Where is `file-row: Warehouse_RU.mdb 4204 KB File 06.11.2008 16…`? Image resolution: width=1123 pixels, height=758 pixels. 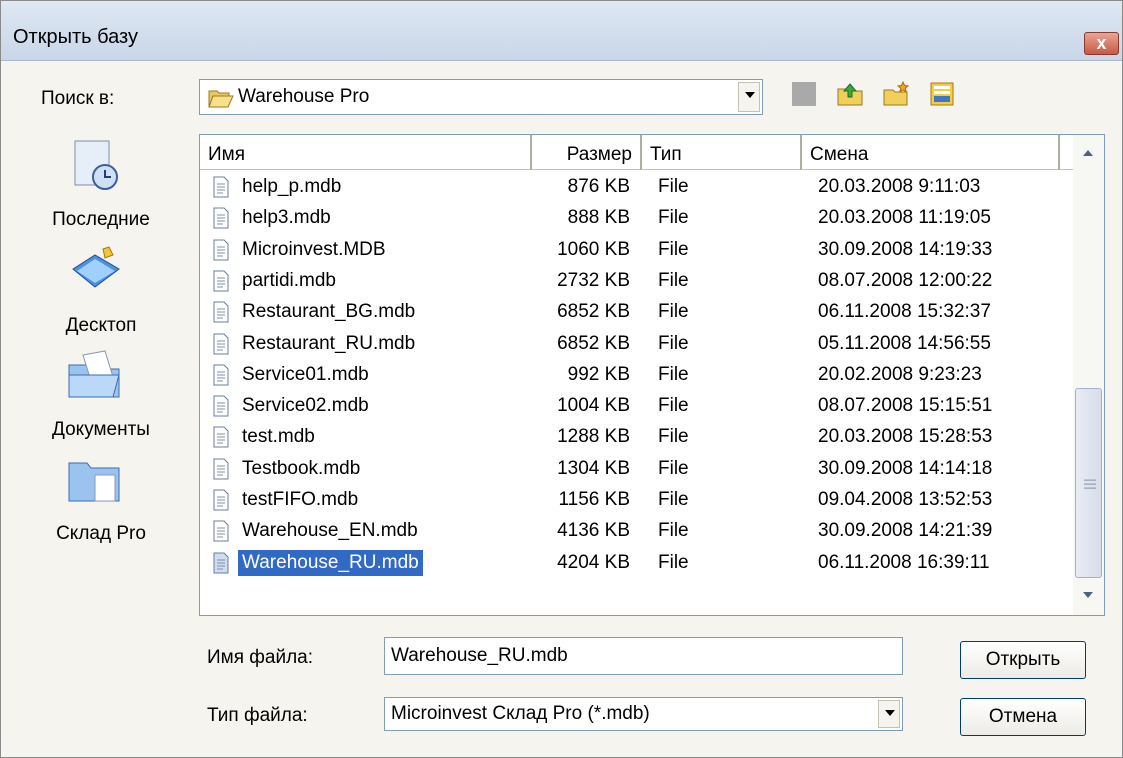 file-row: Warehouse_RU.mdb 4204 KB File 06.11.2008 16… is located at coordinates (635, 562).